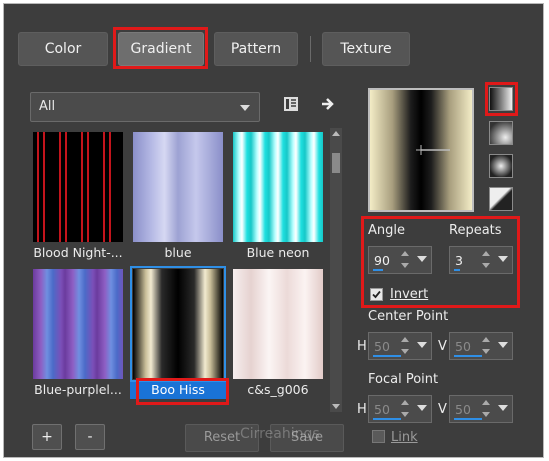 The width and height of the screenshot is (549, 461). What do you see at coordinates (256, 49) in the screenshot?
I see `tab-pattern: Pattern` at bounding box center [256, 49].